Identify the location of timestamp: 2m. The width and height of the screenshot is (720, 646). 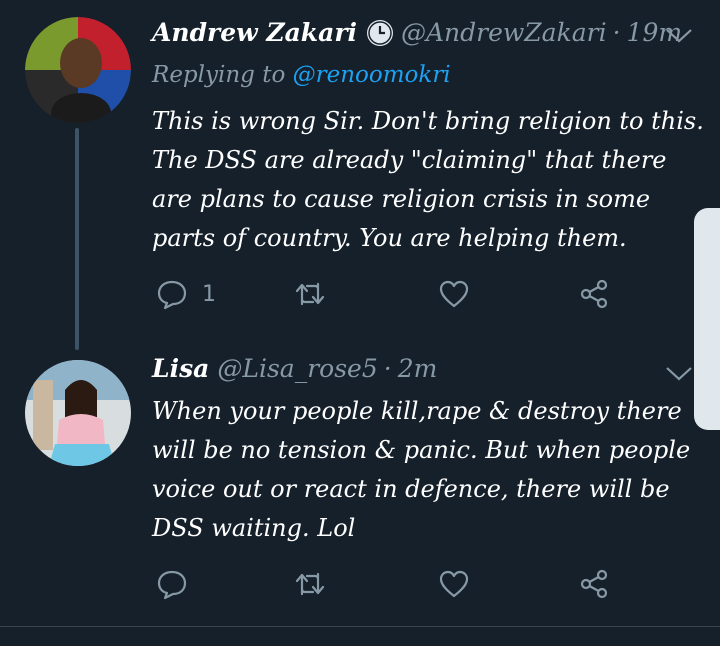
(418, 368).